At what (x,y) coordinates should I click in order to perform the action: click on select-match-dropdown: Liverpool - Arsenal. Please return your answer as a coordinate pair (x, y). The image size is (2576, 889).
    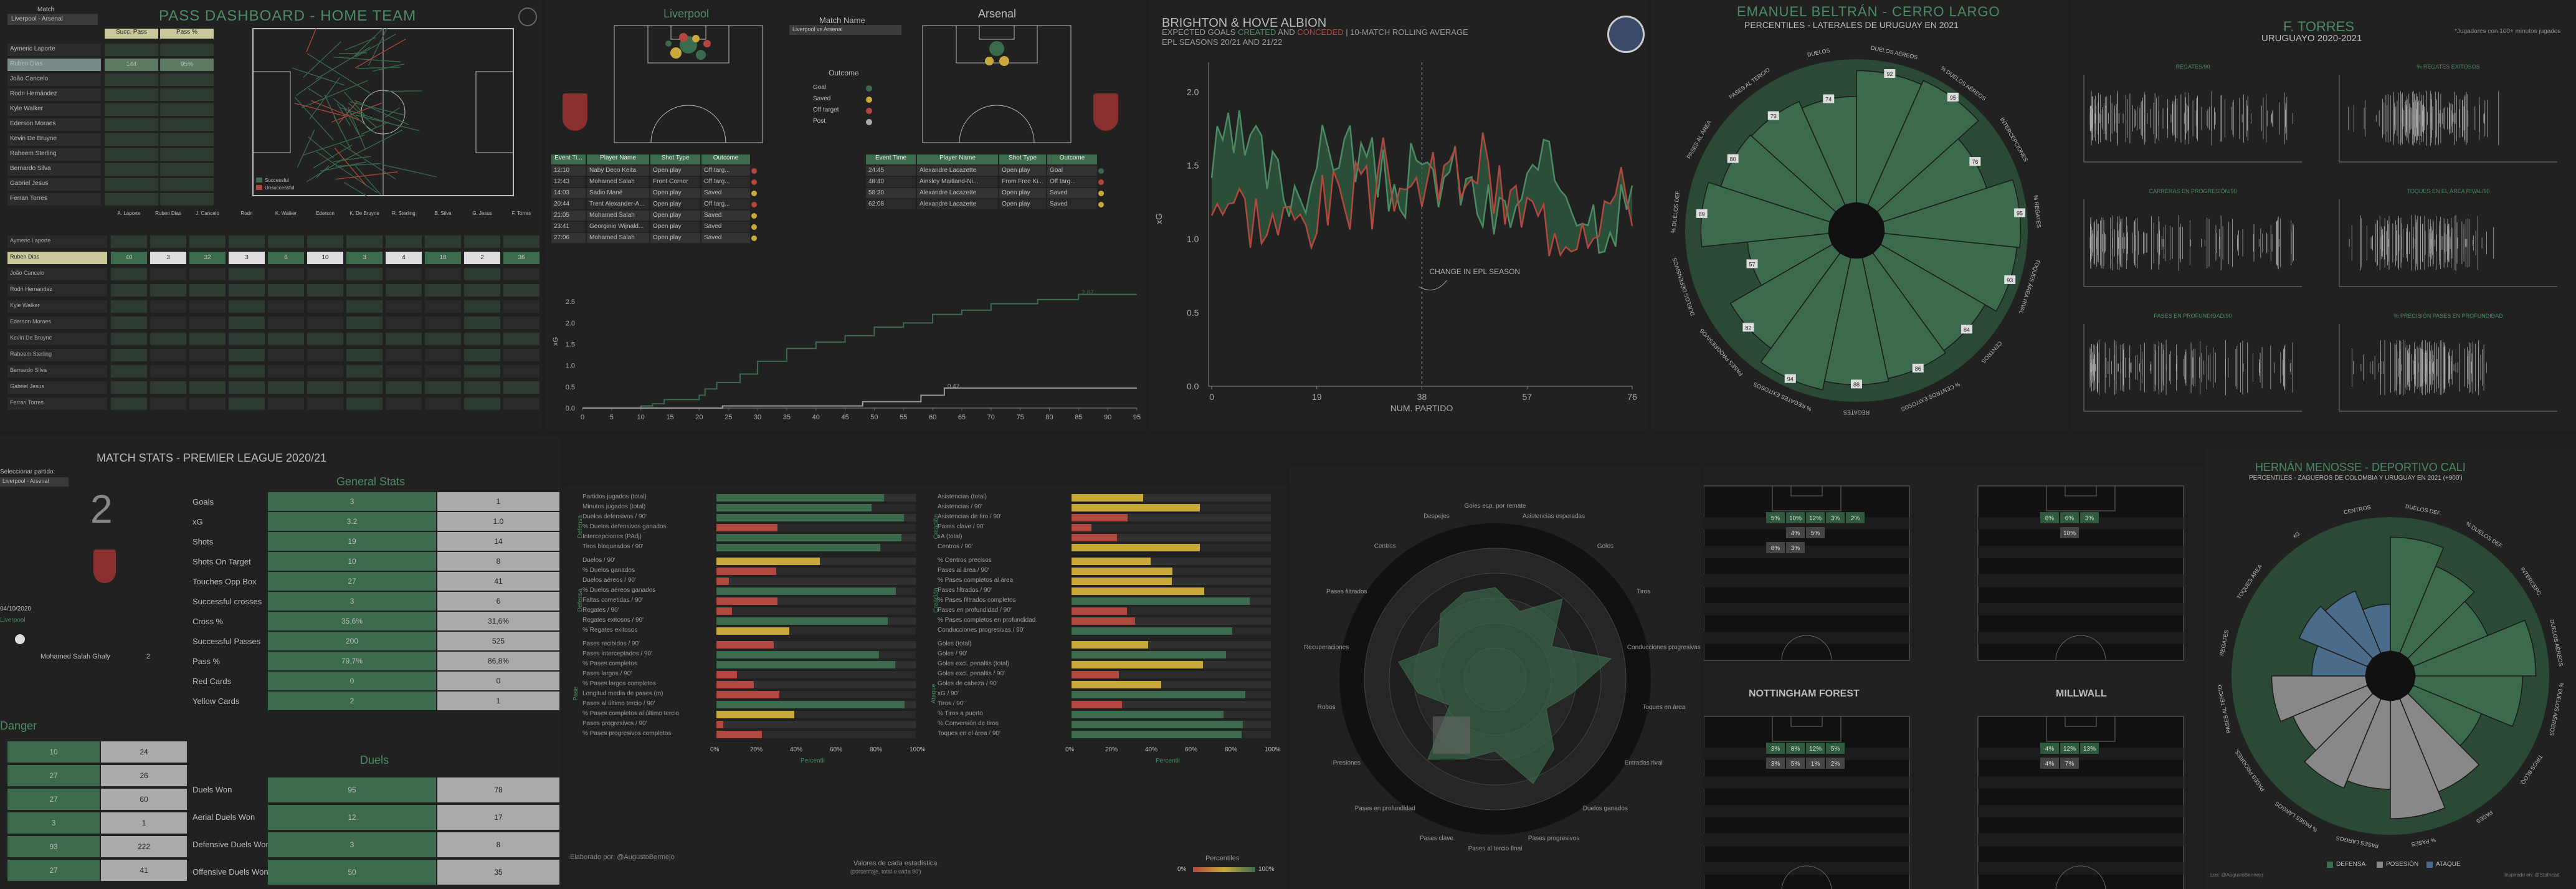
    Looking at the image, I should click on (34, 482).